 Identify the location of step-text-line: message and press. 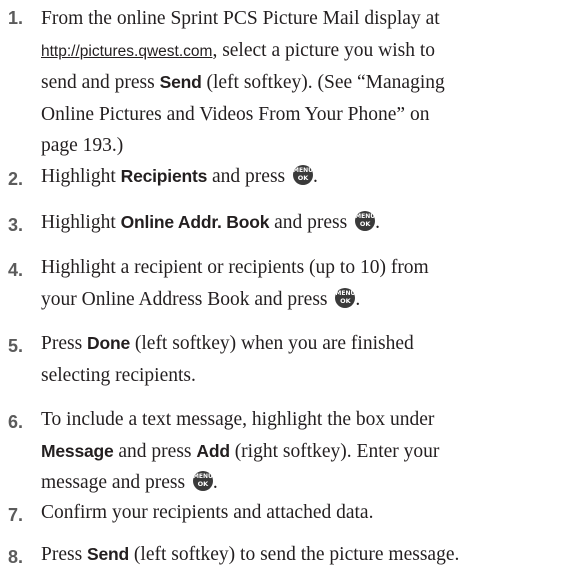
(115, 482).